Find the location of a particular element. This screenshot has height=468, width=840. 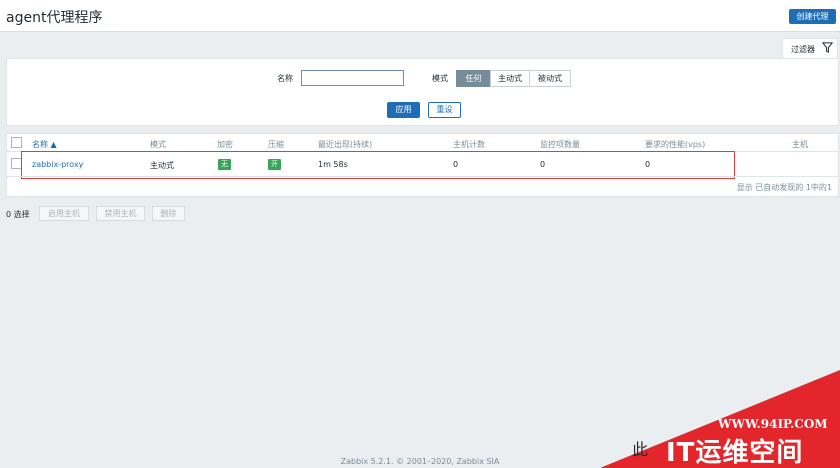

column-header-required-performance: 要求的性能(vps) is located at coordinates (675, 144).